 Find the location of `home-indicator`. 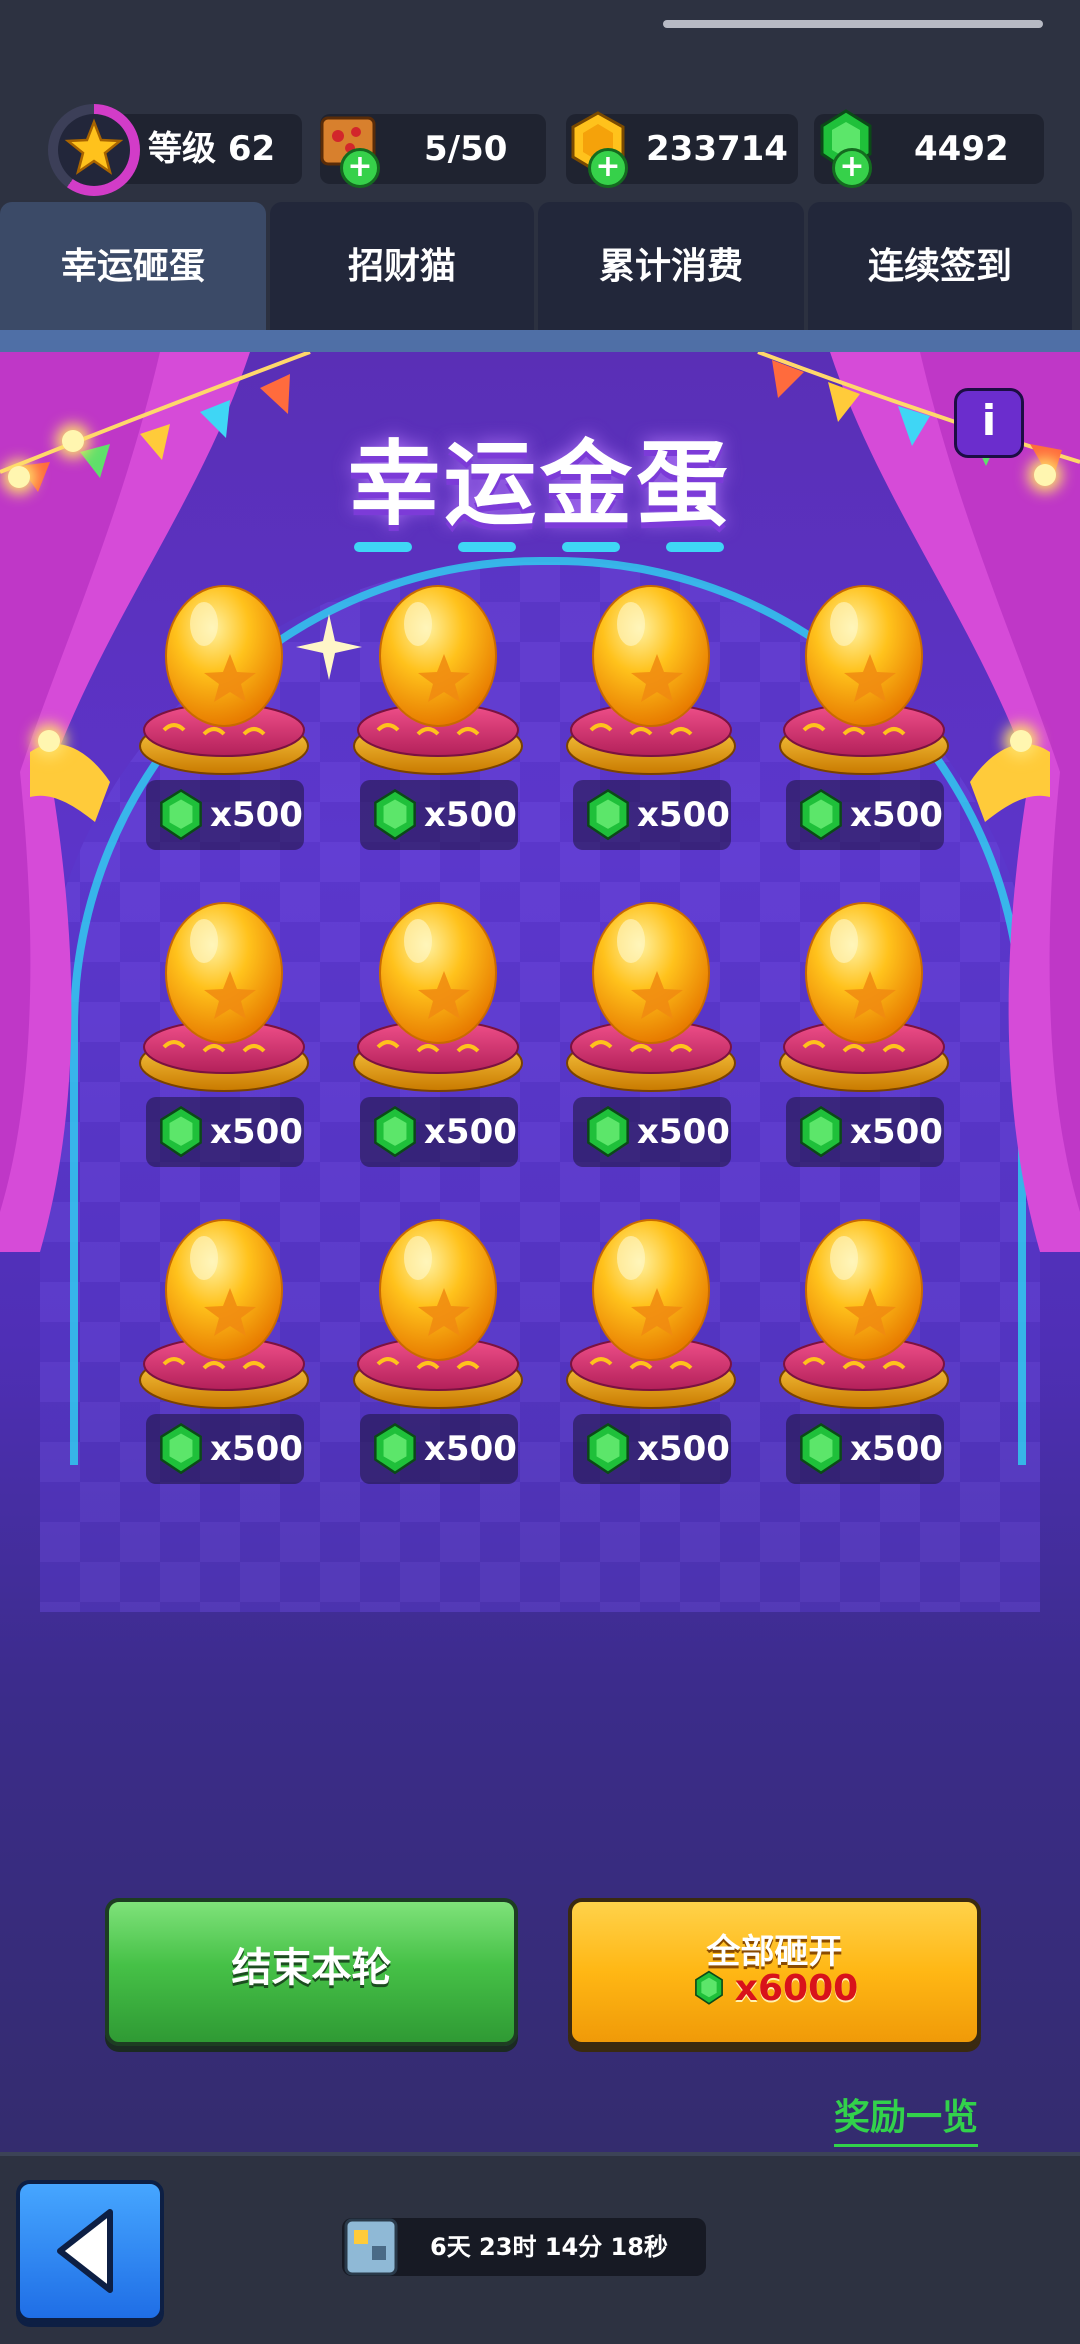

home-indicator is located at coordinates (853, 24).